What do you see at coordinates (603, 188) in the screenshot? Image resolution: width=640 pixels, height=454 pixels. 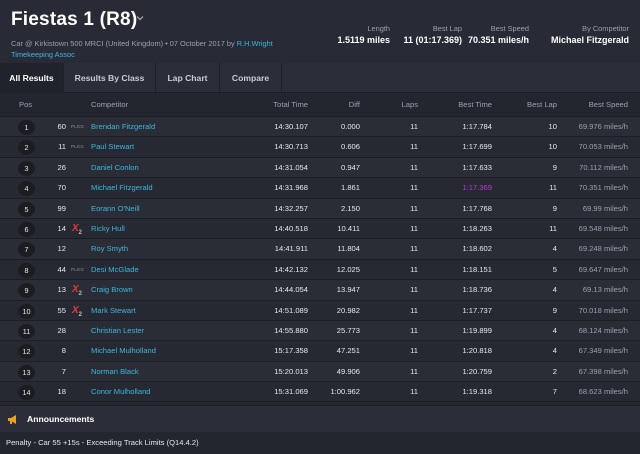 I see `best-speed: 70.351 miles/h` at bounding box center [603, 188].